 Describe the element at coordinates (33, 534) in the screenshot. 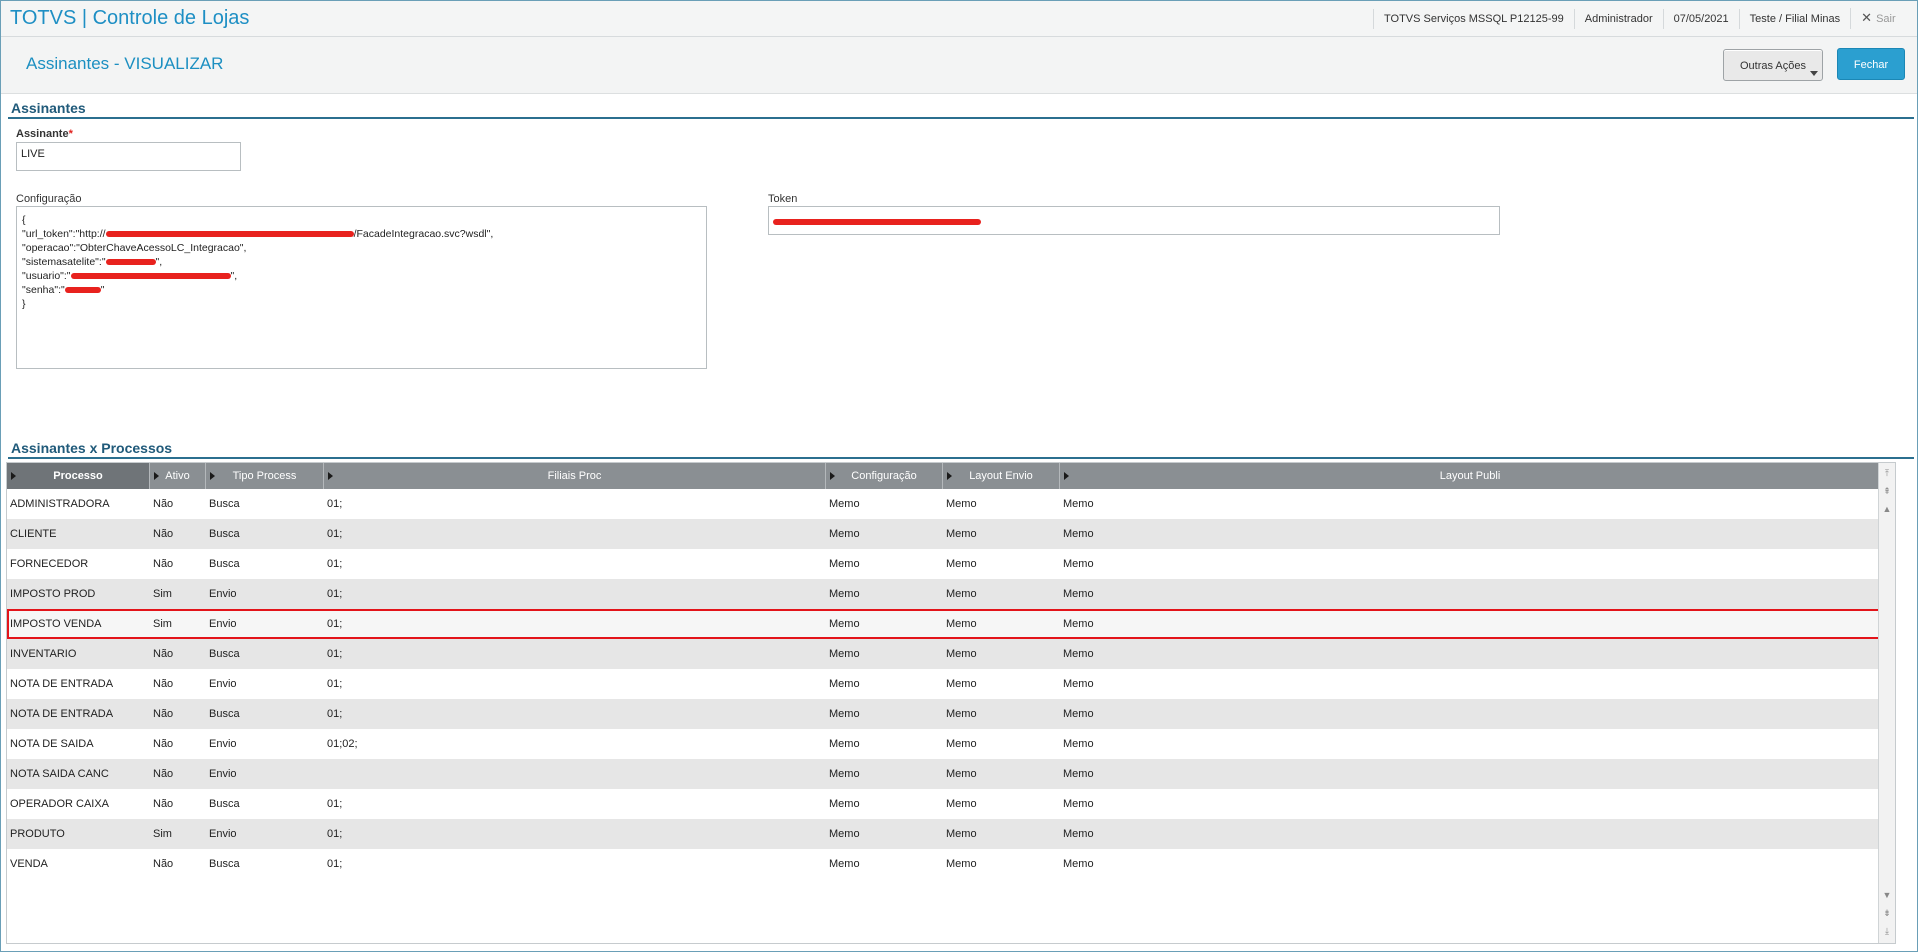

I see `cell-processo: CLIENTE` at that location.